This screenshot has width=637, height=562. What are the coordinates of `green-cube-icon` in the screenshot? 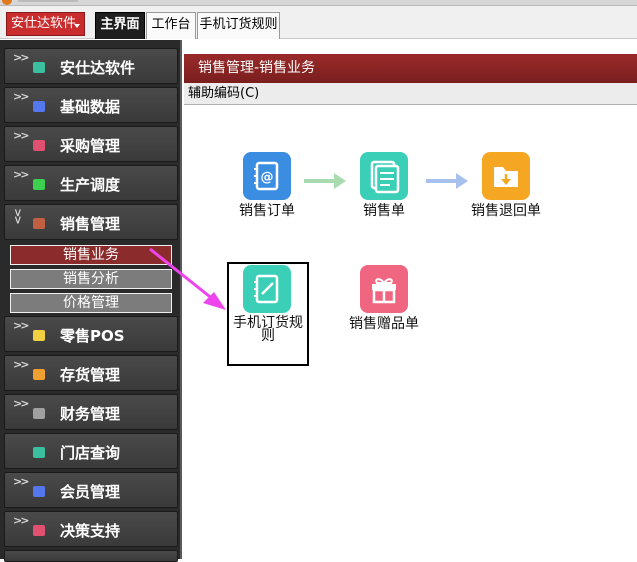 It's located at (39, 184).